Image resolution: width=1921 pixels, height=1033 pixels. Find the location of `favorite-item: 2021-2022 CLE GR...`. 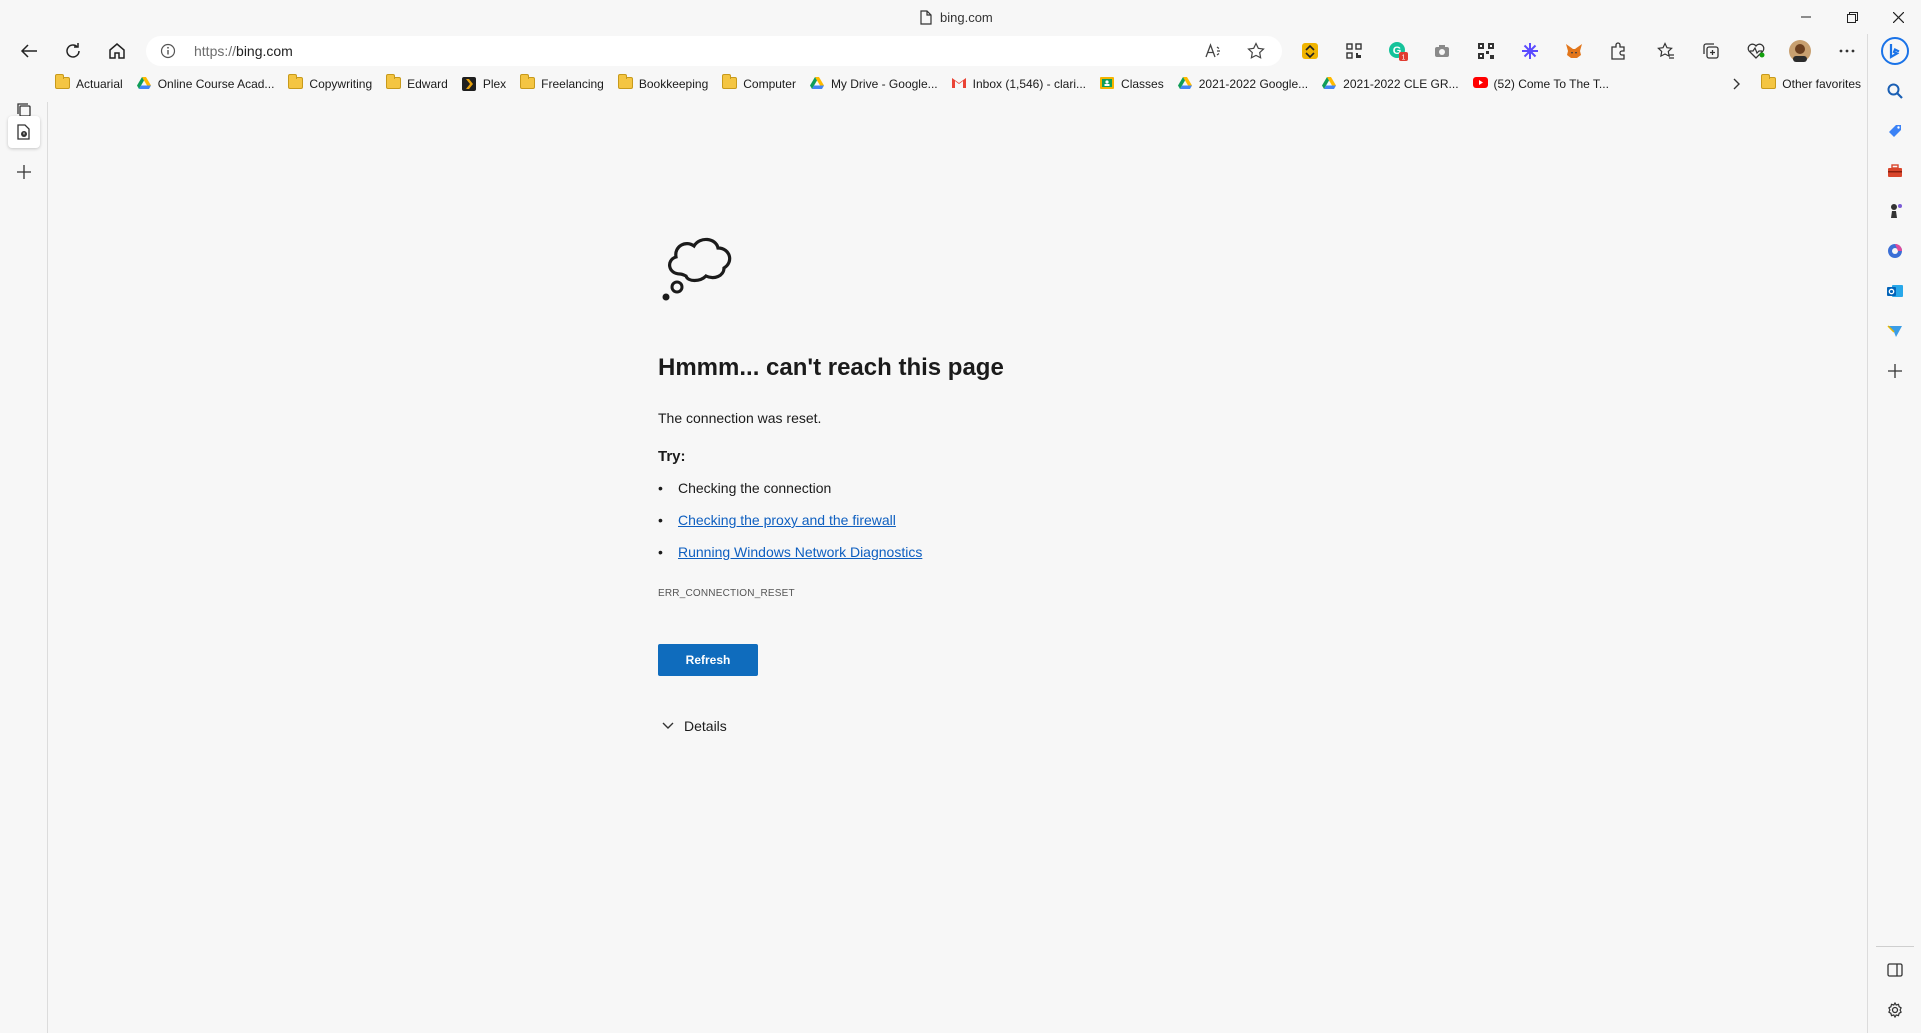

favorite-item: 2021-2022 CLE GR... is located at coordinates (1390, 84).